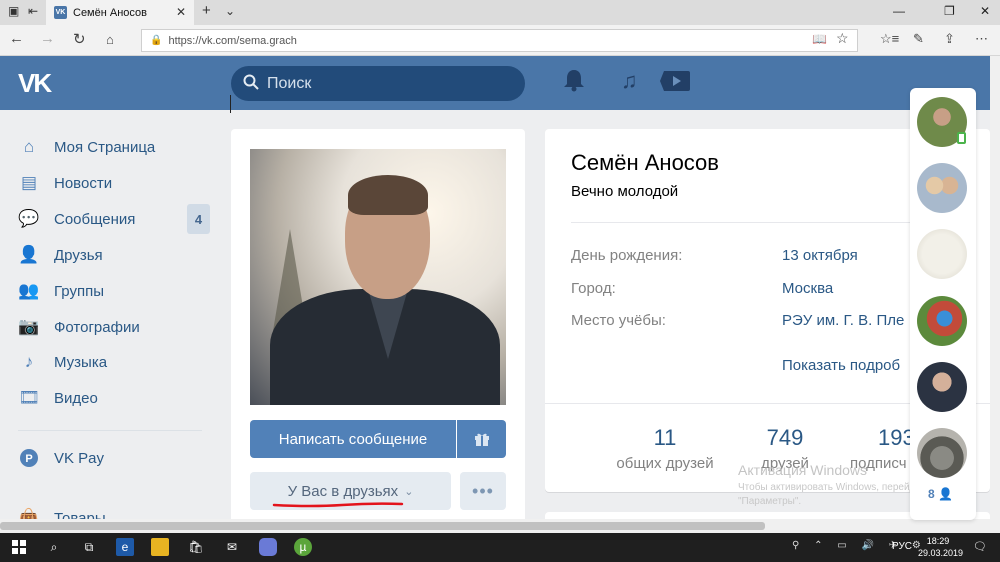 The image size is (1000, 562). Describe the element at coordinates (803, 470) in the screenshot. I see `activation-watermark-title: Активация Windows` at that location.